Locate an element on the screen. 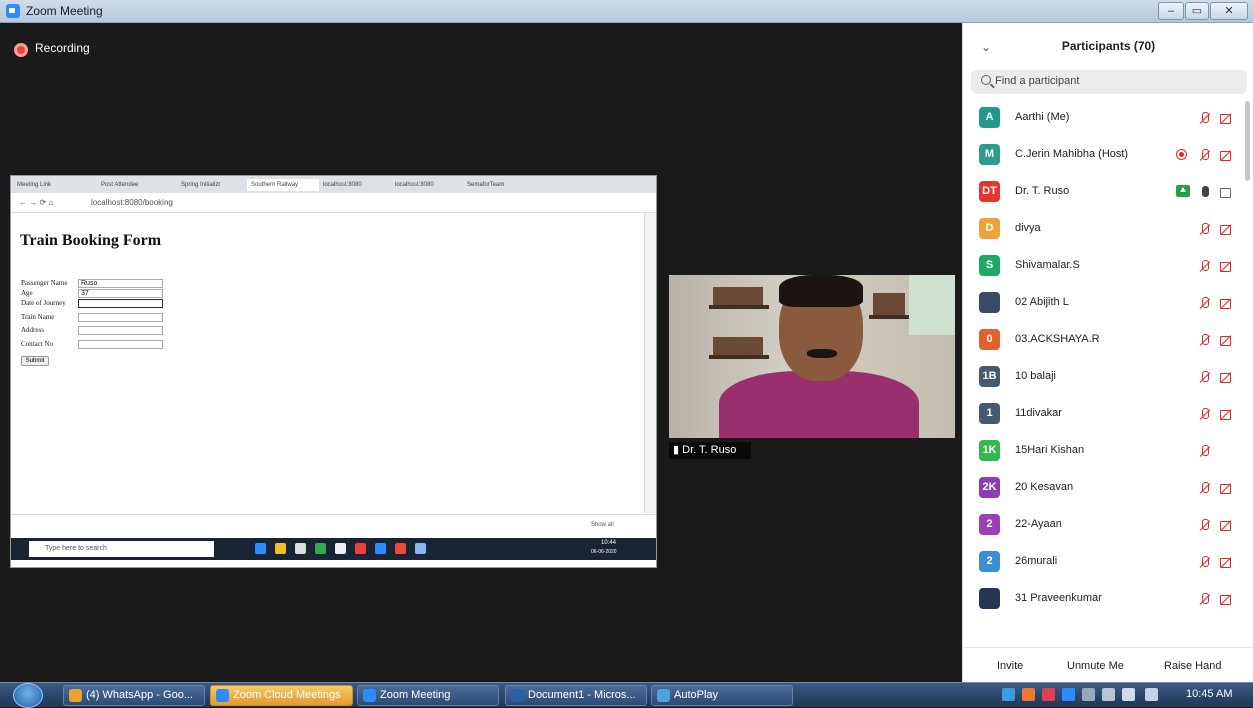 The height and width of the screenshot is (708, 1253). download-bar: Show all is located at coordinates (333, 525).